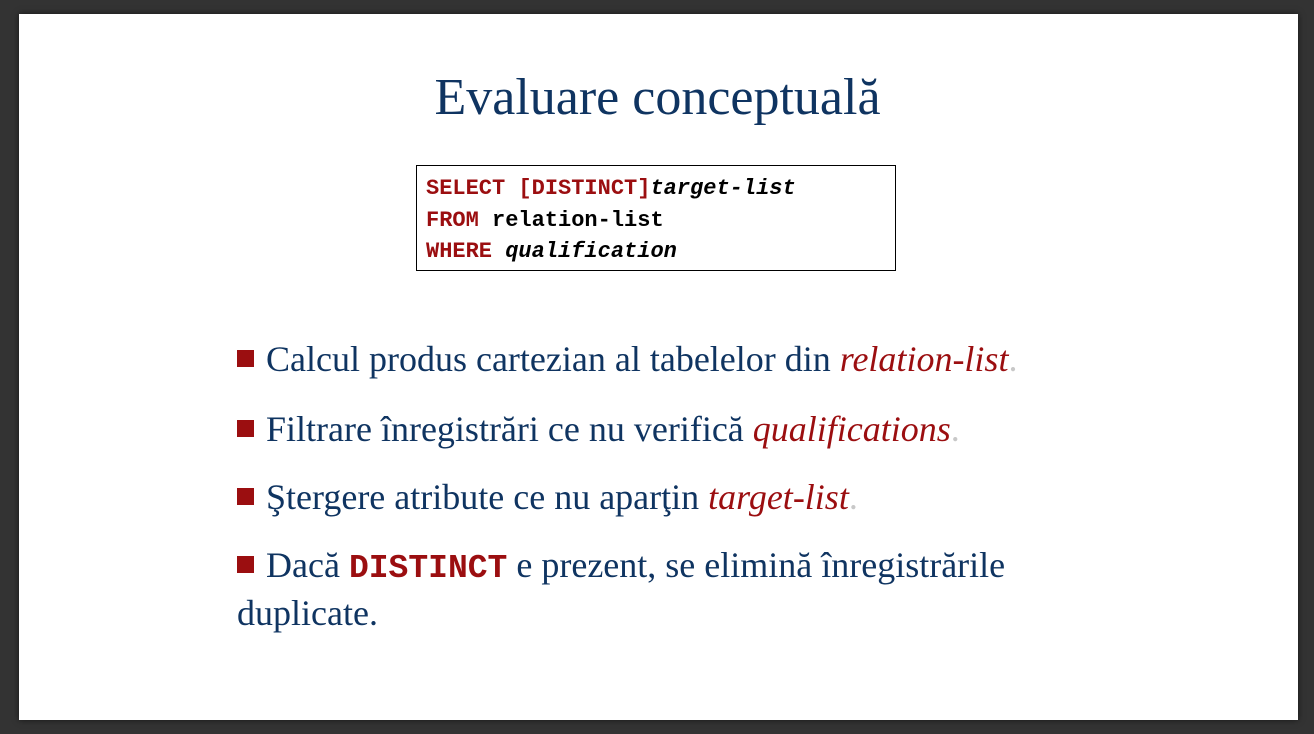  Describe the element at coordinates (509, 429) in the screenshot. I see `bullet-text: Filtrare înregistrări ce nu verifică` at that location.